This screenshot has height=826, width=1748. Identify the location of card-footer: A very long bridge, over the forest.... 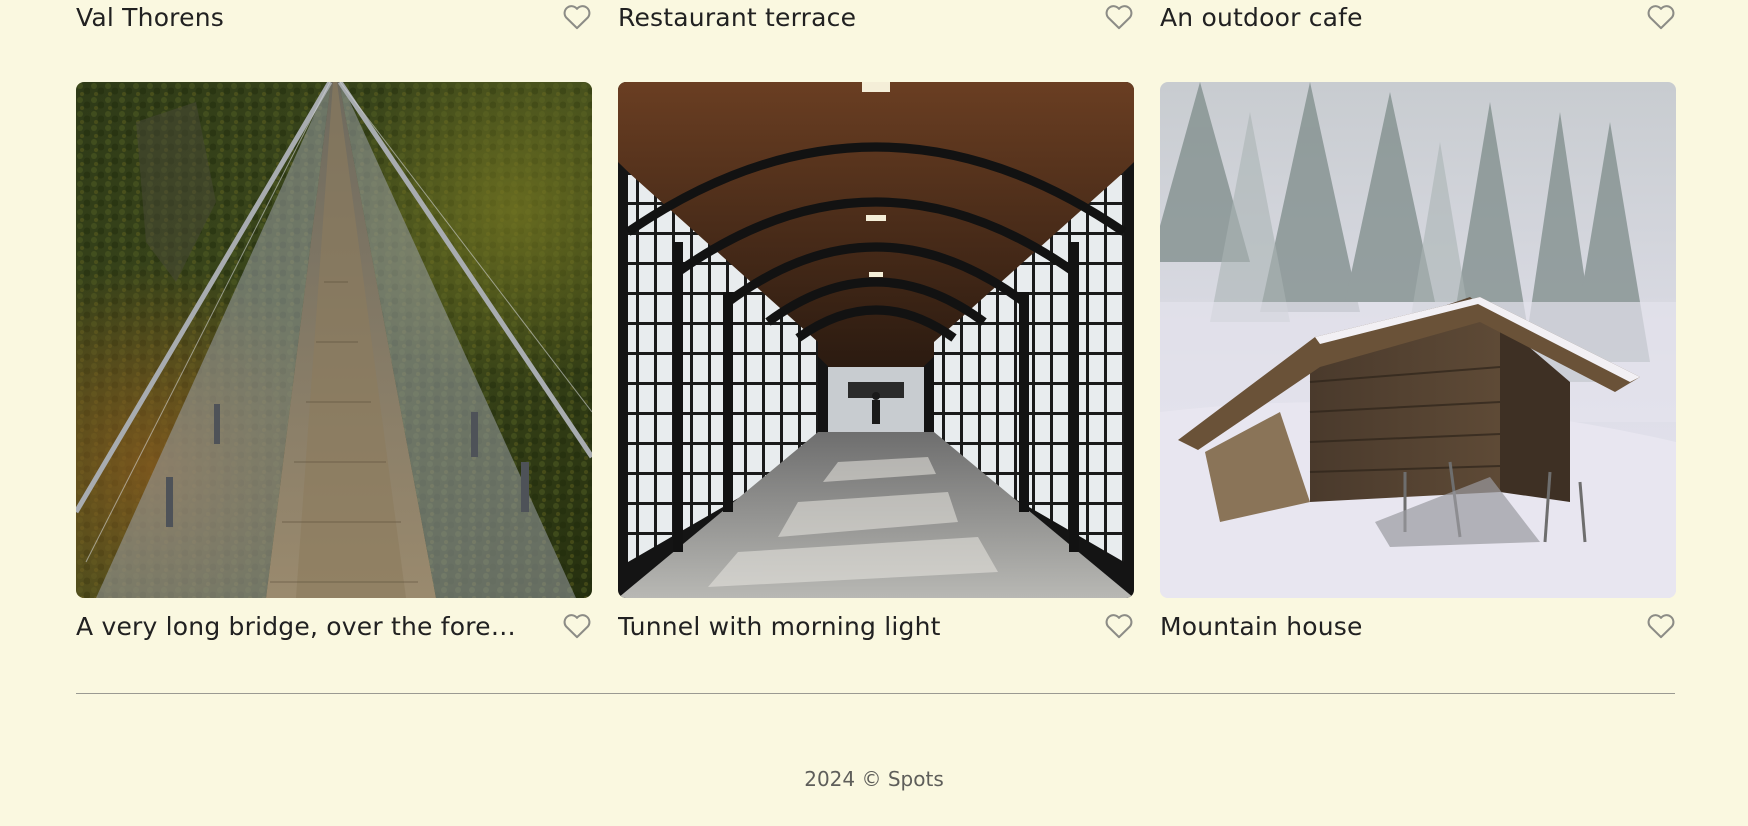
(334, 626).